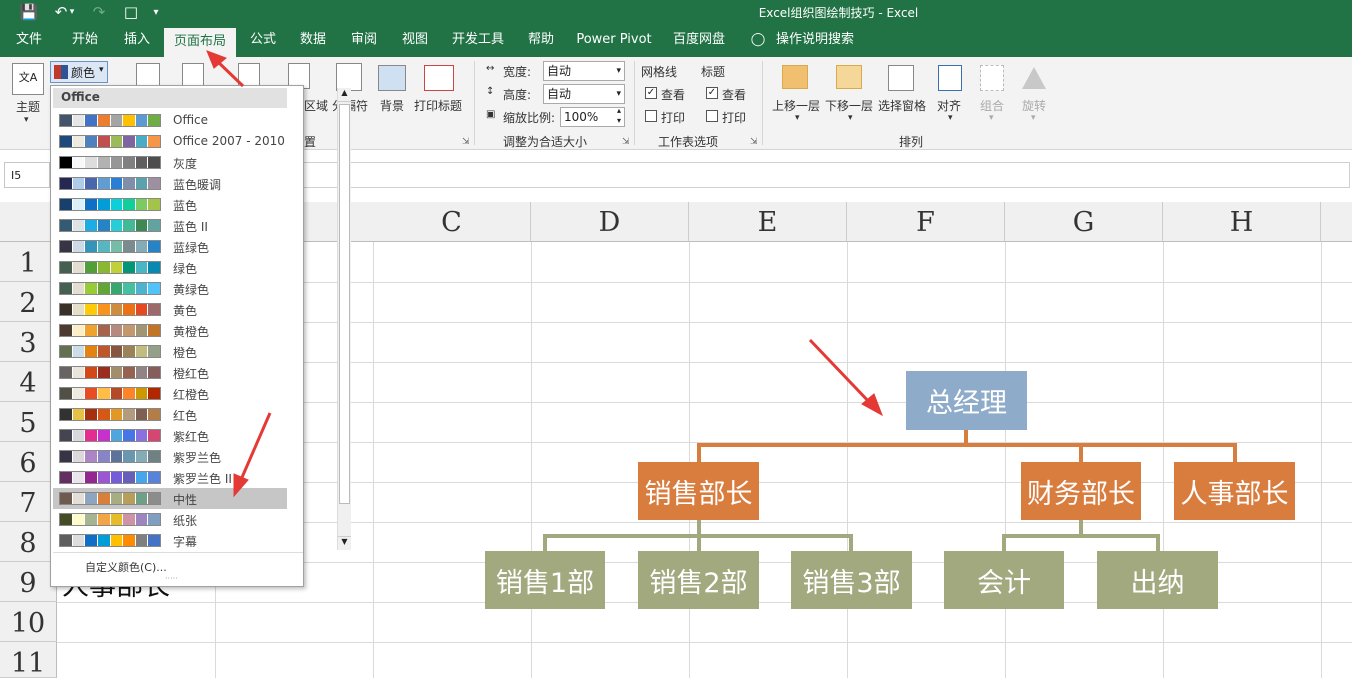 The width and height of the screenshot is (1352, 686). What do you see at coordinates (841, 372) in the screenshot?
I see `red-arrow-to-ceo` at bounding box center [841, 372].